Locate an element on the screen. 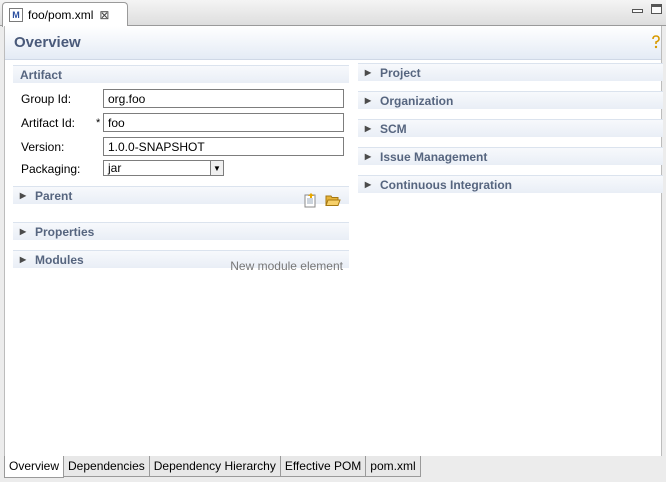  parent-section-header: ▶ Parent is located at coordinates (181, 195).